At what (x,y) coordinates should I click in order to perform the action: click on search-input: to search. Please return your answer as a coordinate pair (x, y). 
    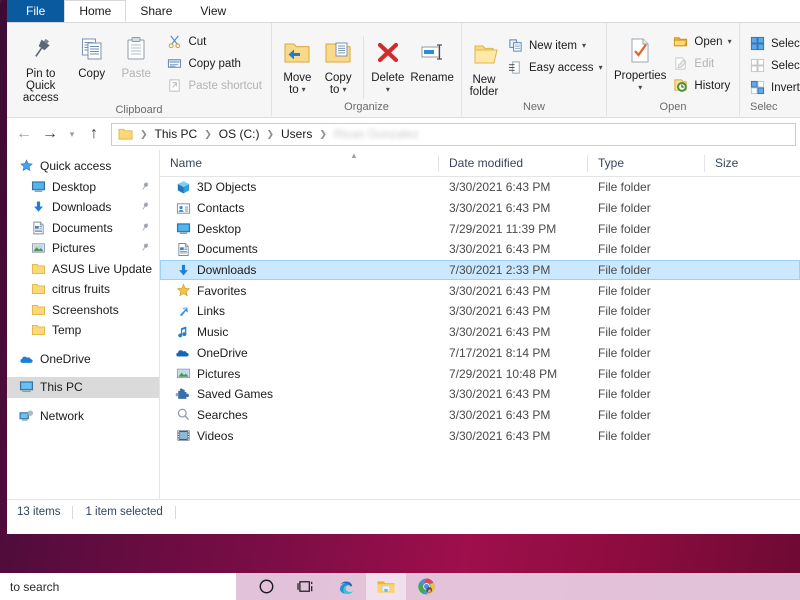
    Looking at the image, I should click on (118, 586).